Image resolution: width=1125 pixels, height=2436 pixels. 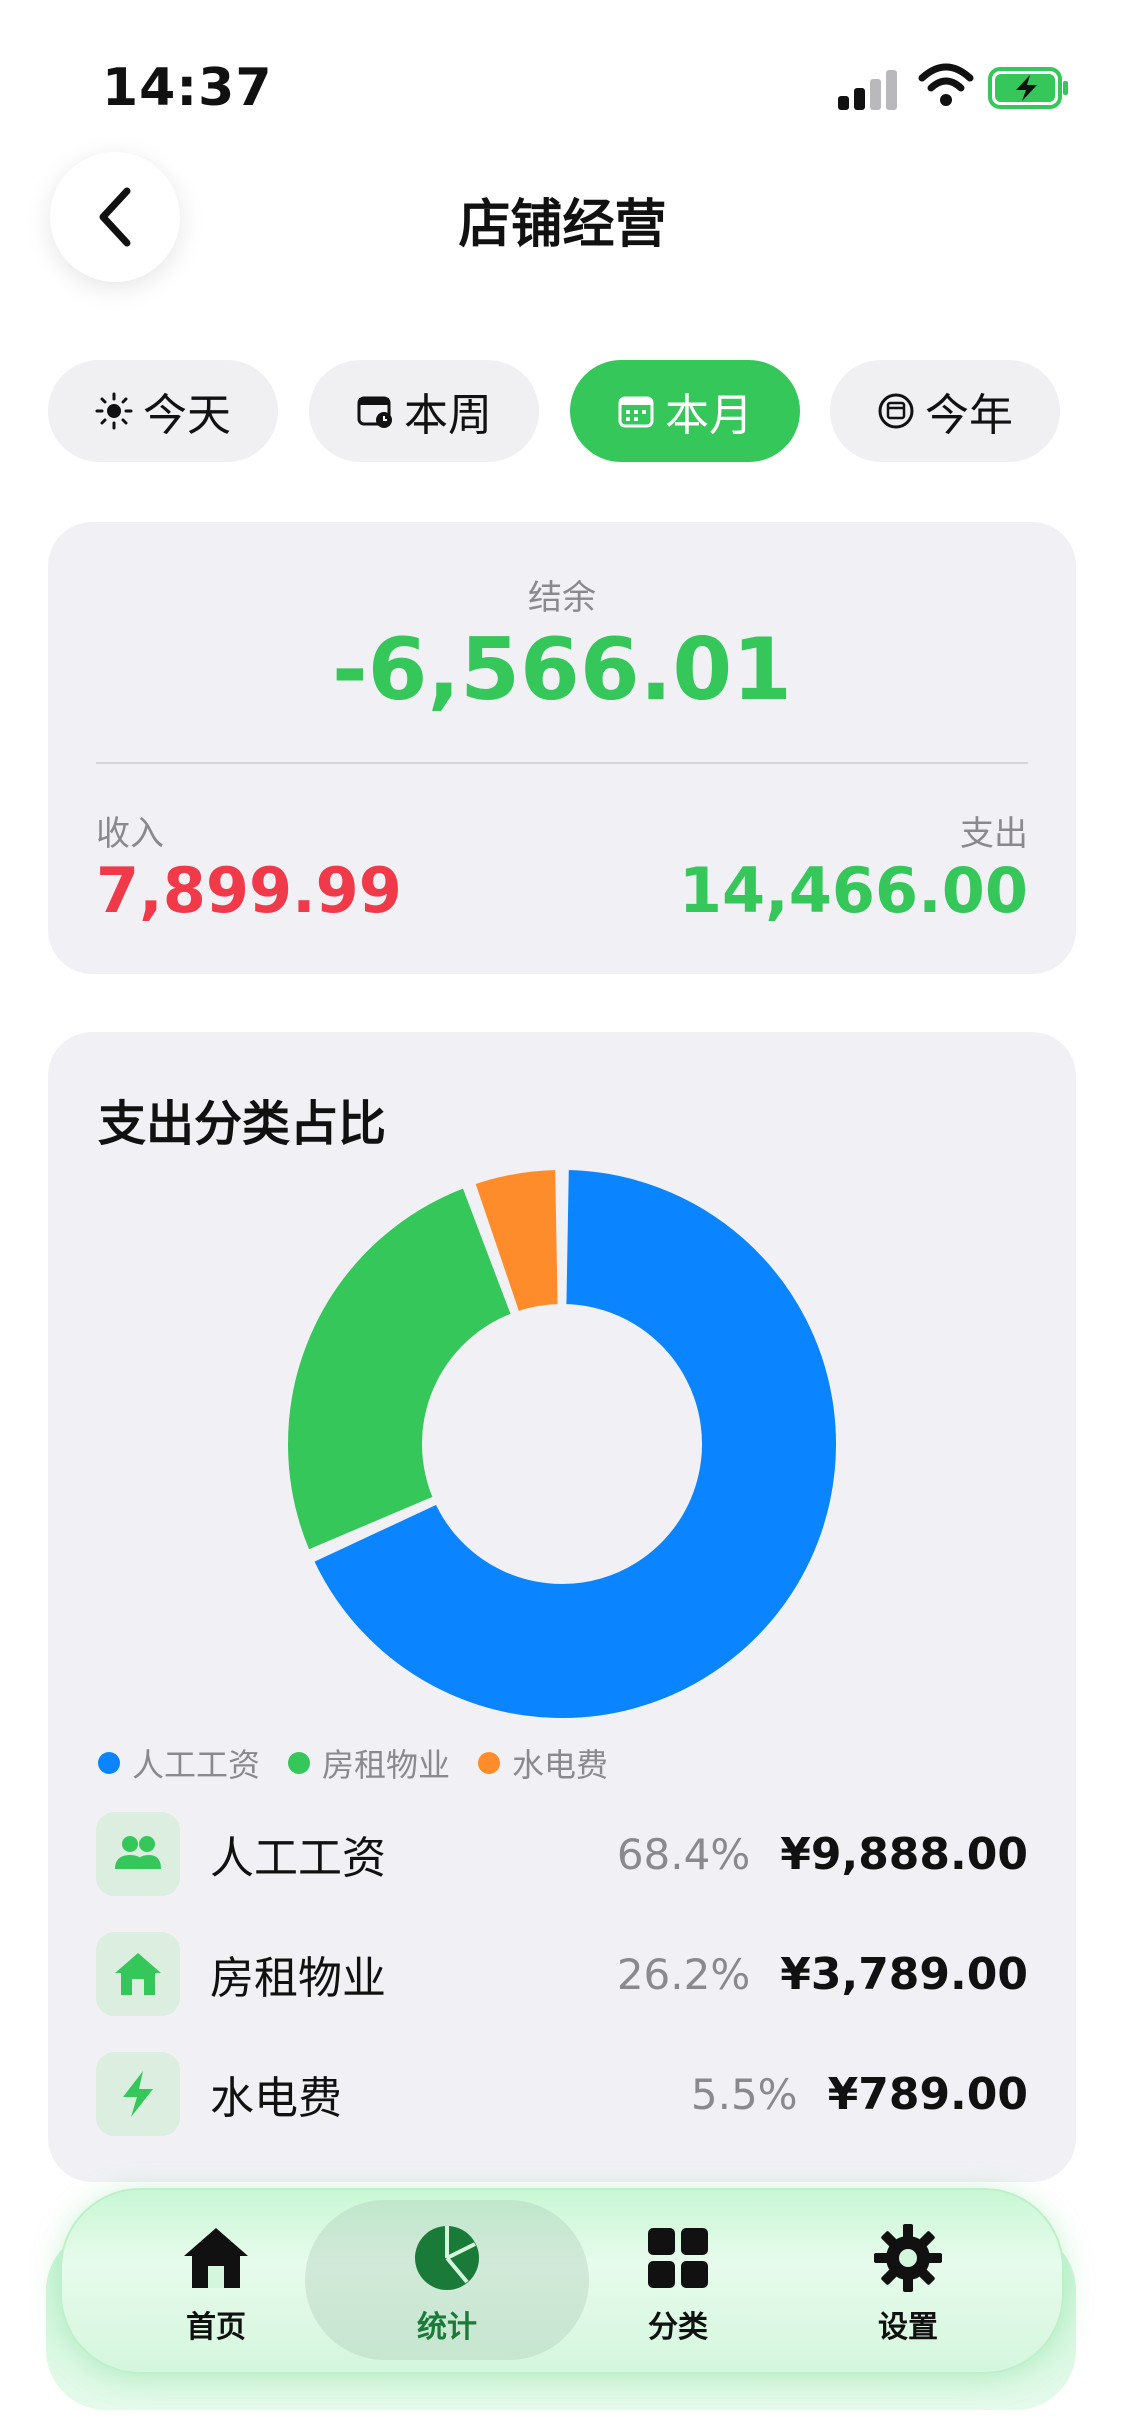 I want to click on calendar-icon, so click(x=636, y=412).